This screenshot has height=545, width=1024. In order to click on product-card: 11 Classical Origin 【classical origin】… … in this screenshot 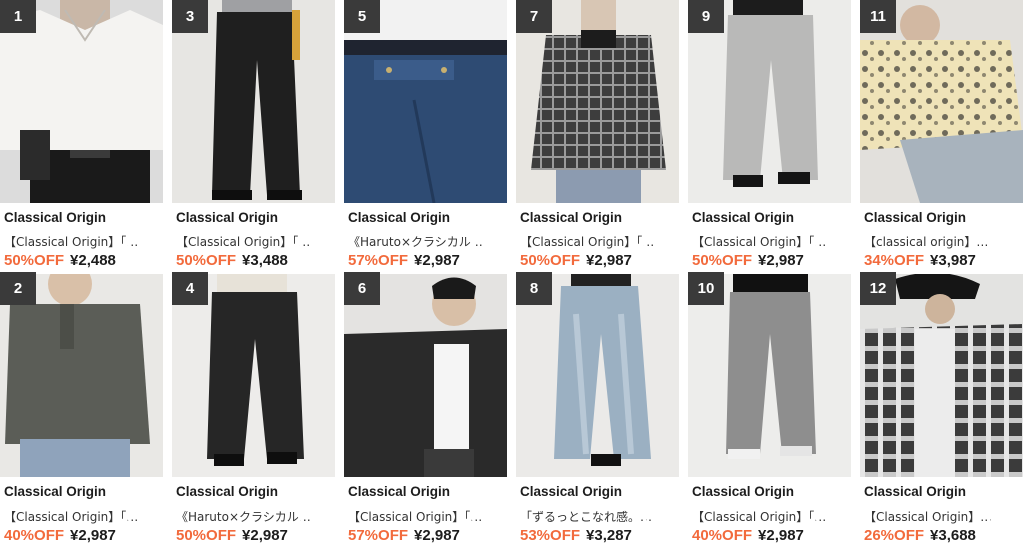, I will do `click(941, 136)`.